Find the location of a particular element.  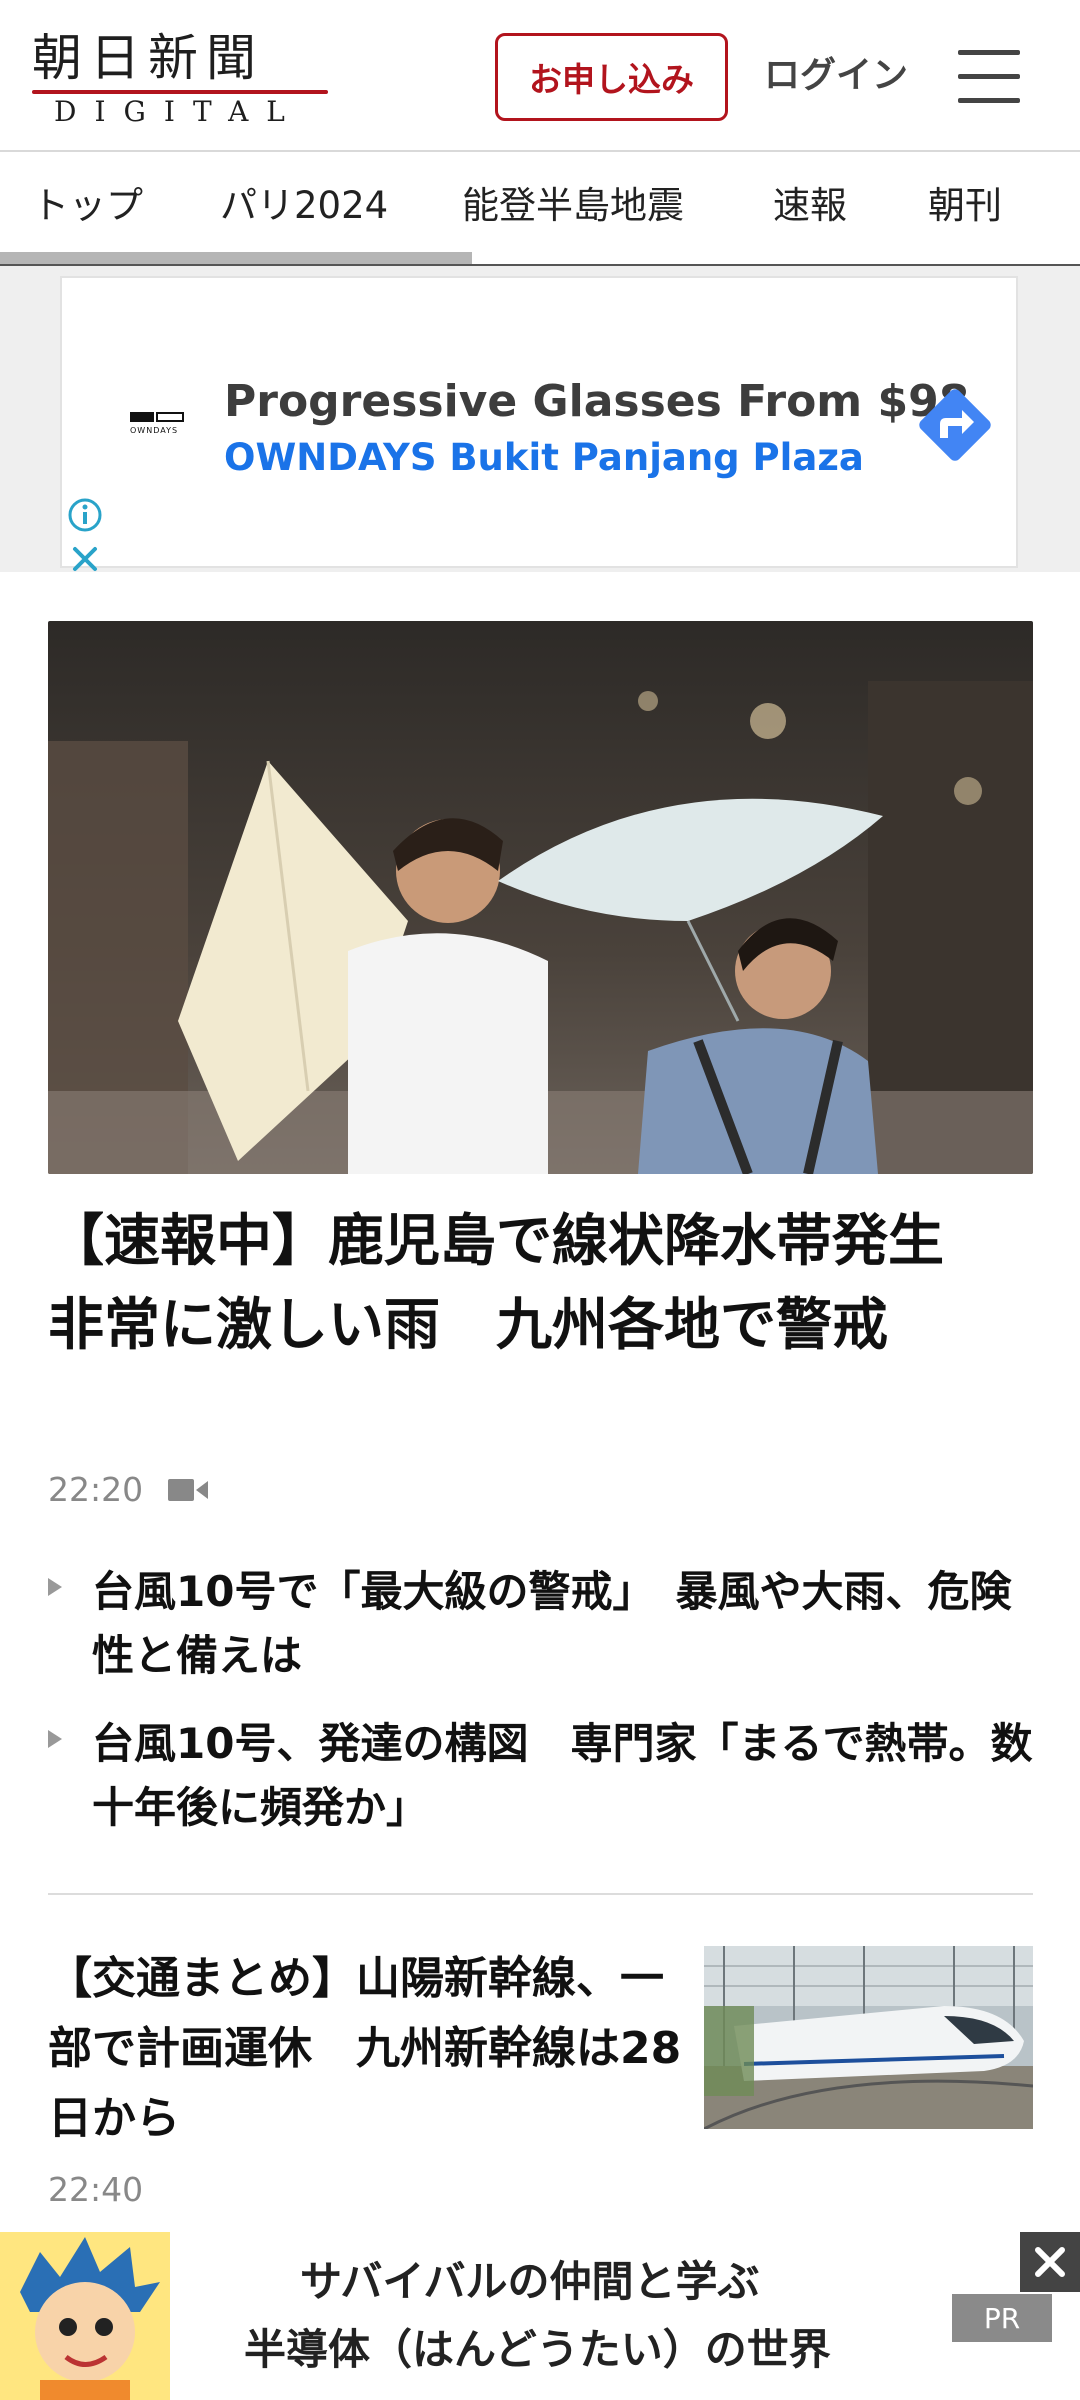

main-article-timestamp: 22:20 is located at coordinates (96, 1489).